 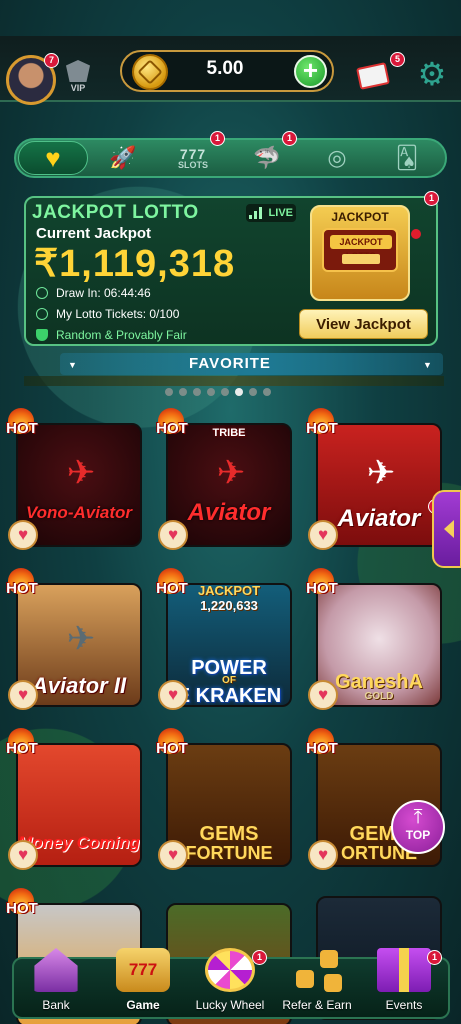 I want to click on shark-icon: 🦈, so click(x=267, y=157).